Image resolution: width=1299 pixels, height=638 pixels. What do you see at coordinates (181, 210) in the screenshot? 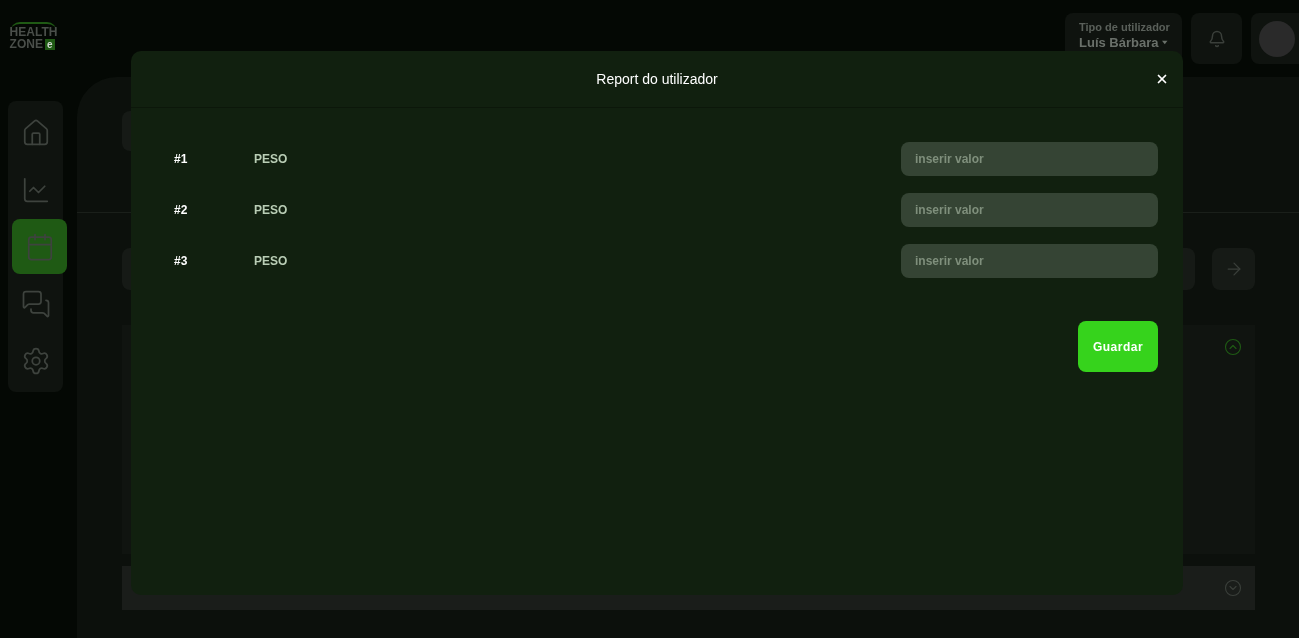
I see `row-number: #2` at bounding box center [181, 210].